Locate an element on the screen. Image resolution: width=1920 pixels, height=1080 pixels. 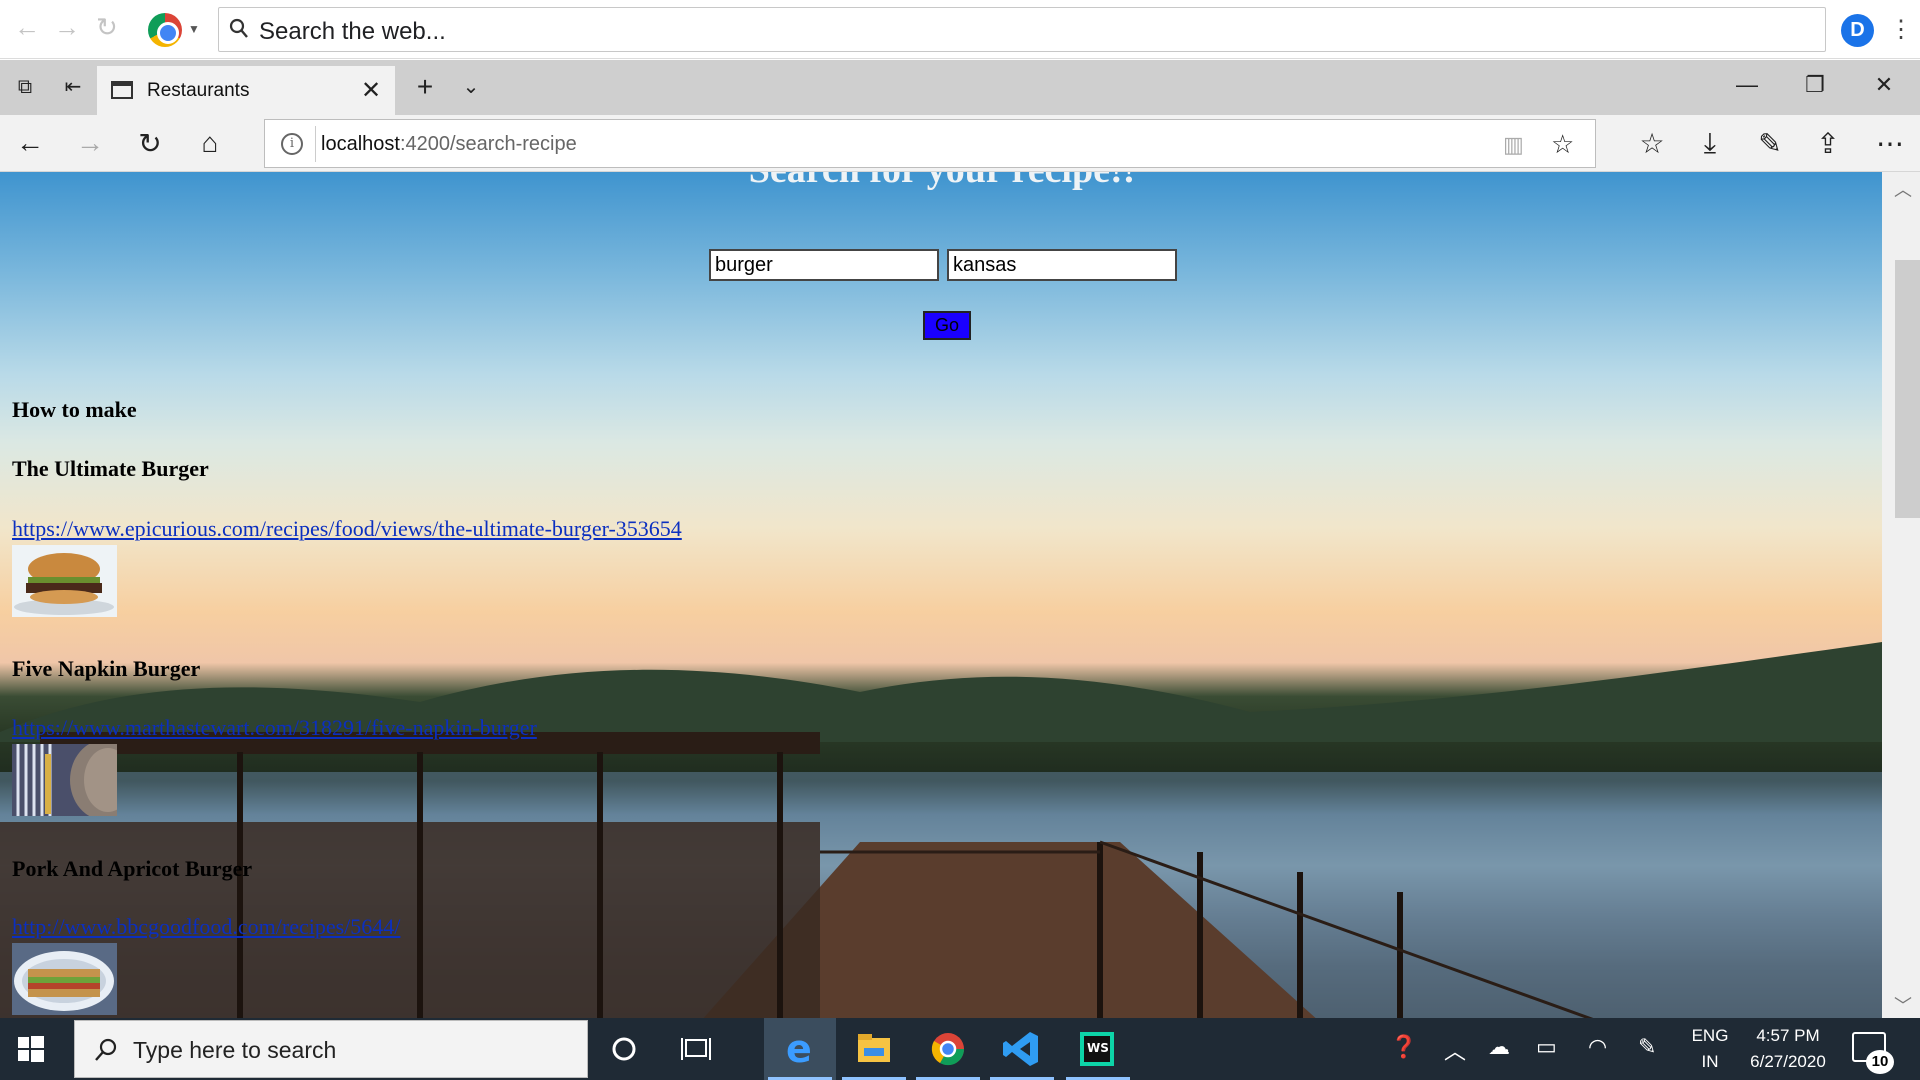
tab-groups-icon: ⧉ is located at coordinates (25, 87).